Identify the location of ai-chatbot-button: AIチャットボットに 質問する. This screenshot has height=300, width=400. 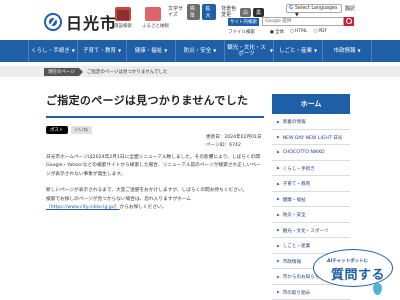
(353, 272).